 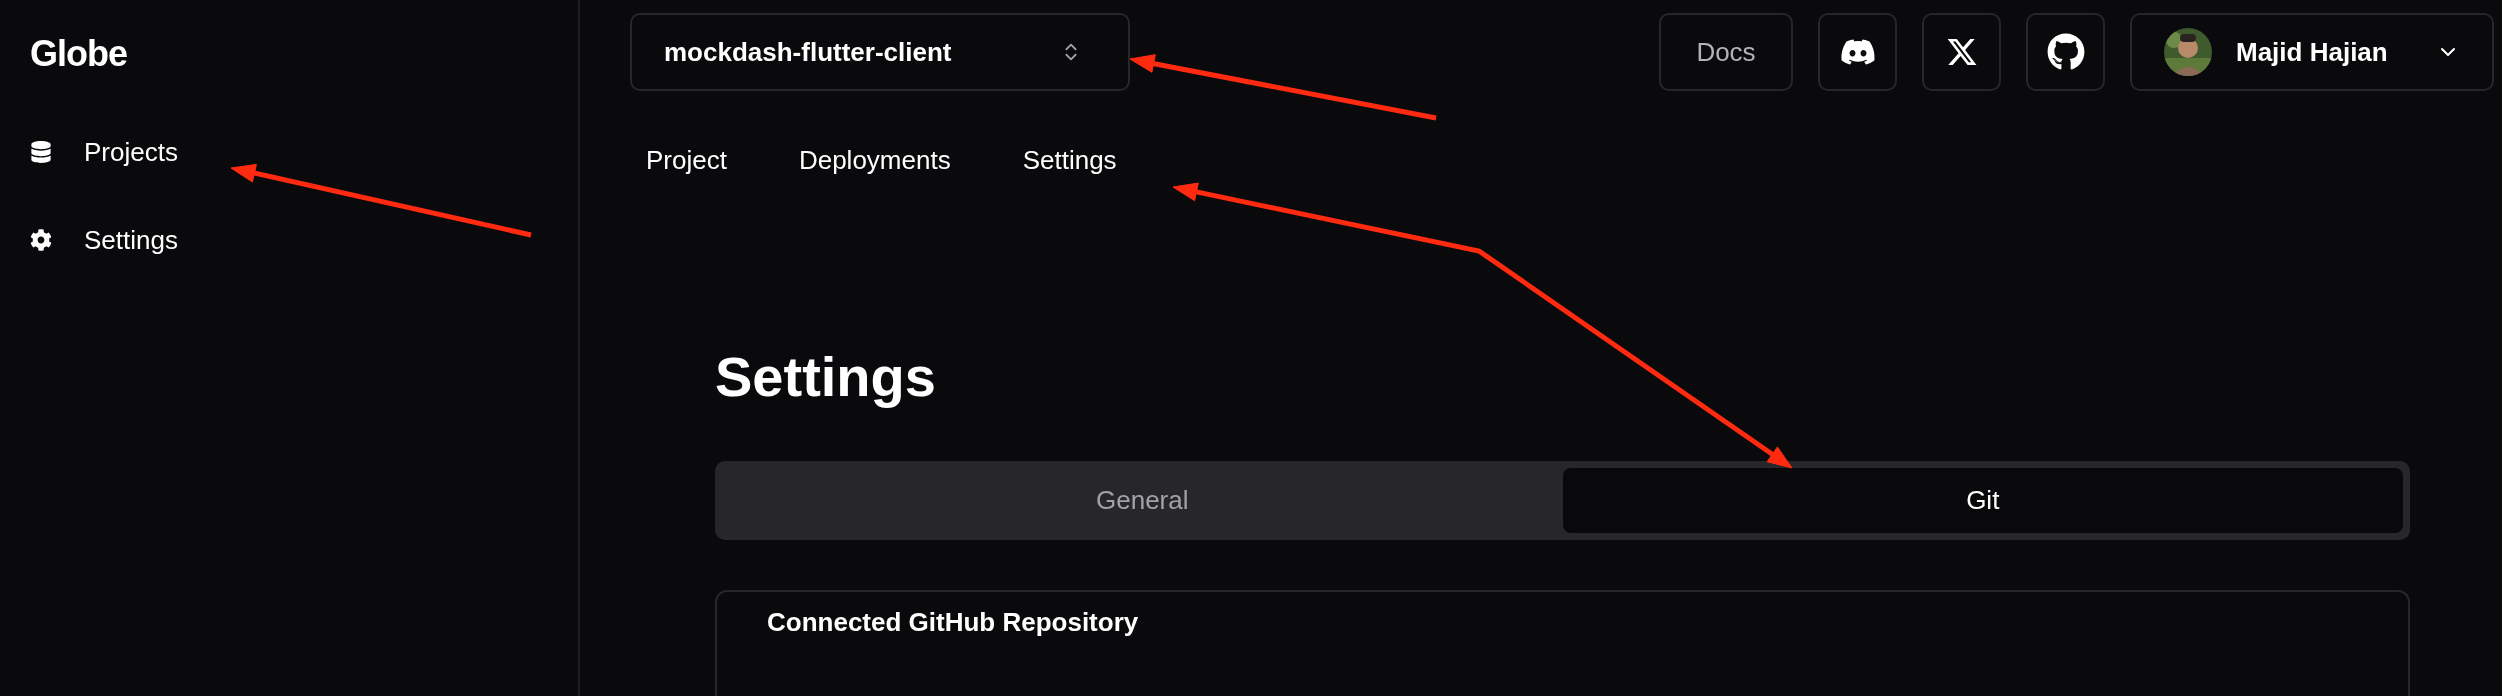 What do you see at coordinates (289, 152) in the screenshot?
I see `sidebar-item: Projects` at bounding box center [289, 152].